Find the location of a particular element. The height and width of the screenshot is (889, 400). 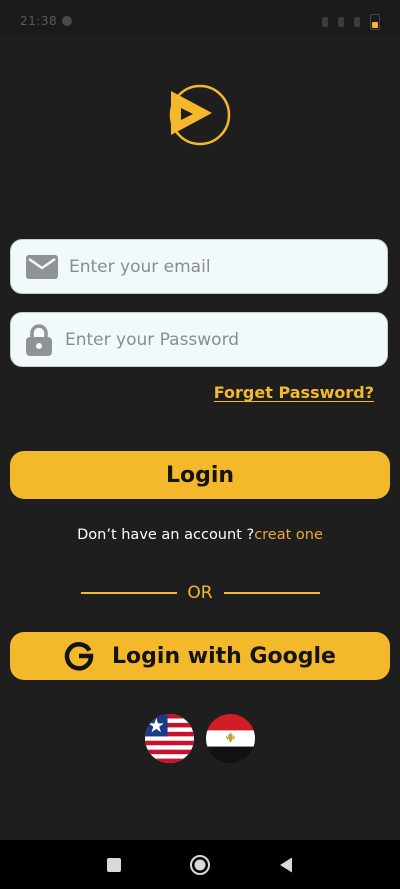

recent-apps-icon is located at coordinates (114, 865).